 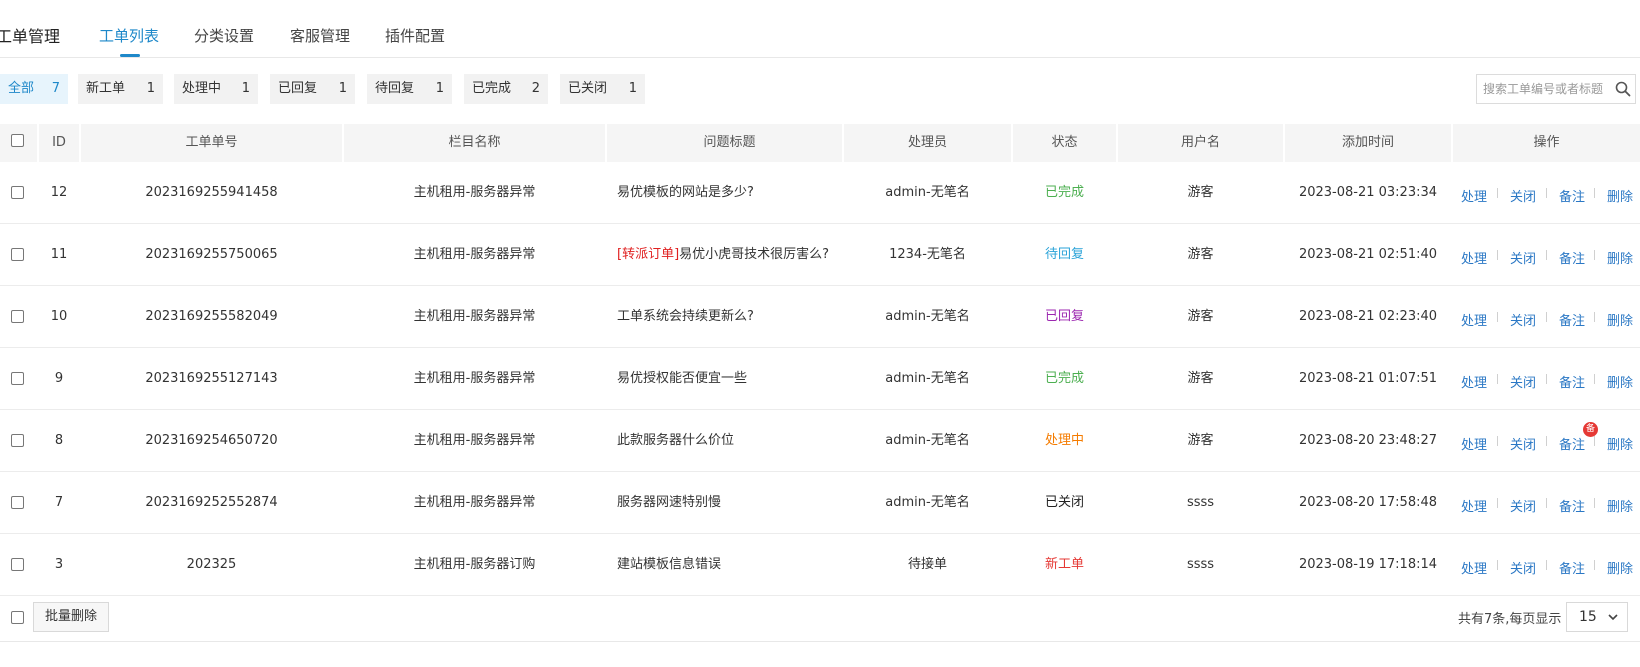 I want to click on filter-label: 已回复, so click(x=298, y=88).